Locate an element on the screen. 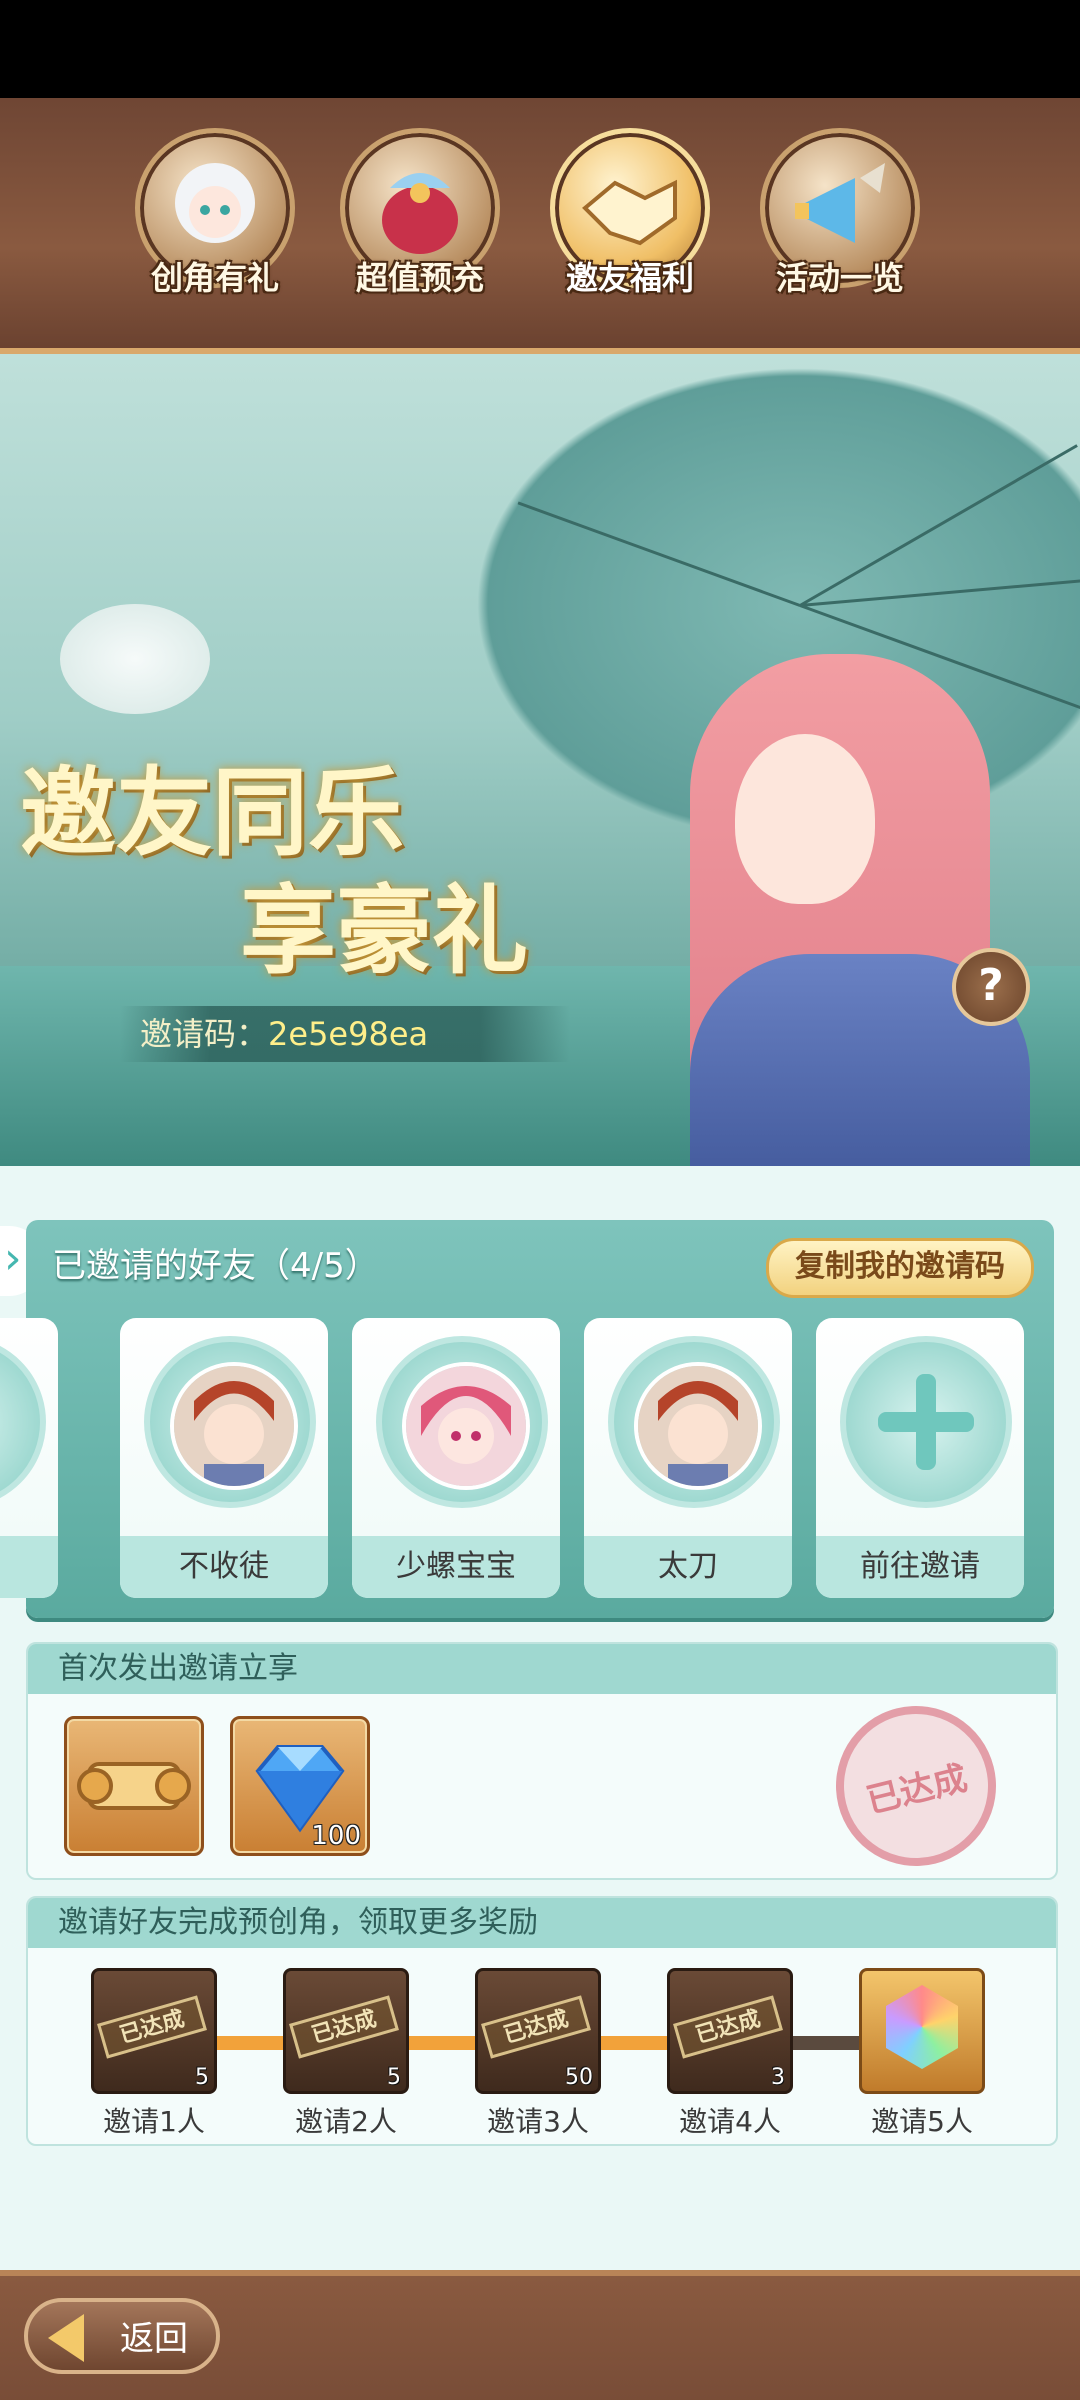 Image resolution: width=1080 pixels, height=2400 pixels. back-label: 返回 is located at coordinates (154, 2339).